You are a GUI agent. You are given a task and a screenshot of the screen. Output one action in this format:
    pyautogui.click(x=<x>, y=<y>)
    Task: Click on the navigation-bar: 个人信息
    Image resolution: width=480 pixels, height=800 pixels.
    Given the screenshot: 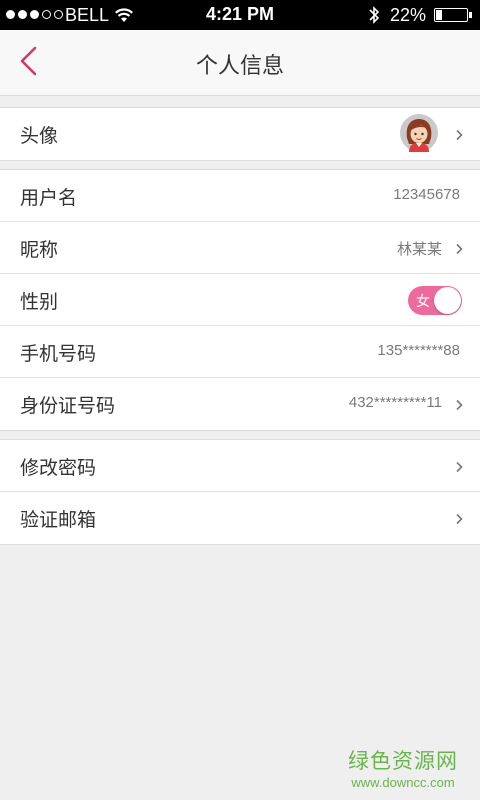 What is the action you would take?
    pyautogui.click(x=240, y=63)
    